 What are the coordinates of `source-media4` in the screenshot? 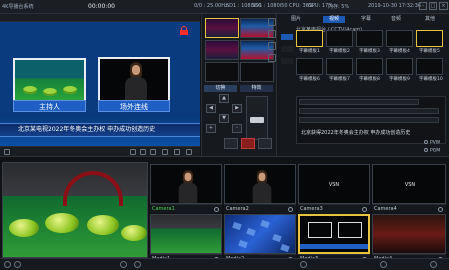 It's located at (409, 234).